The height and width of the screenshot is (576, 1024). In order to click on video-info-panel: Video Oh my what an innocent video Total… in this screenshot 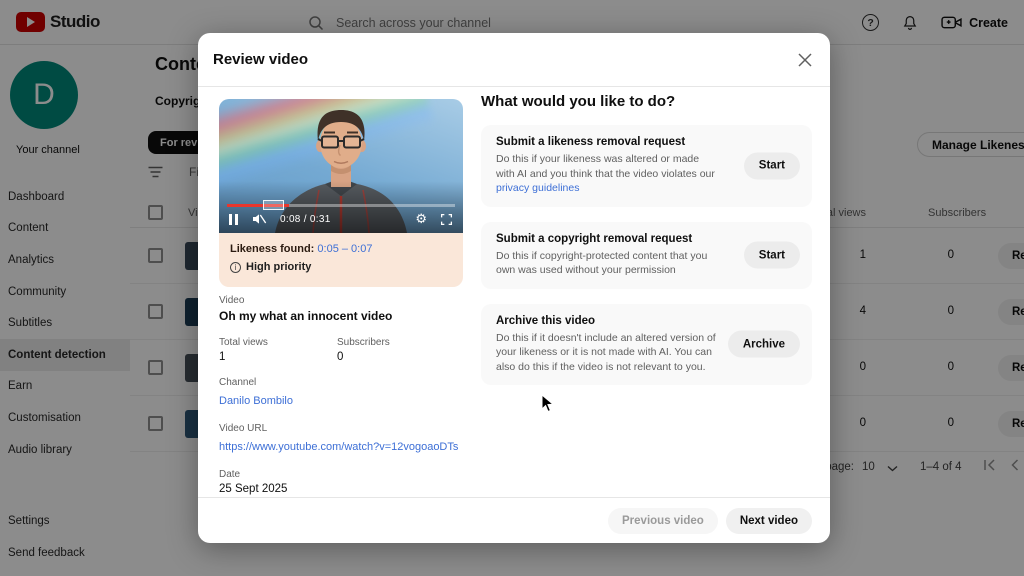, I will do `click(341, 402)`.